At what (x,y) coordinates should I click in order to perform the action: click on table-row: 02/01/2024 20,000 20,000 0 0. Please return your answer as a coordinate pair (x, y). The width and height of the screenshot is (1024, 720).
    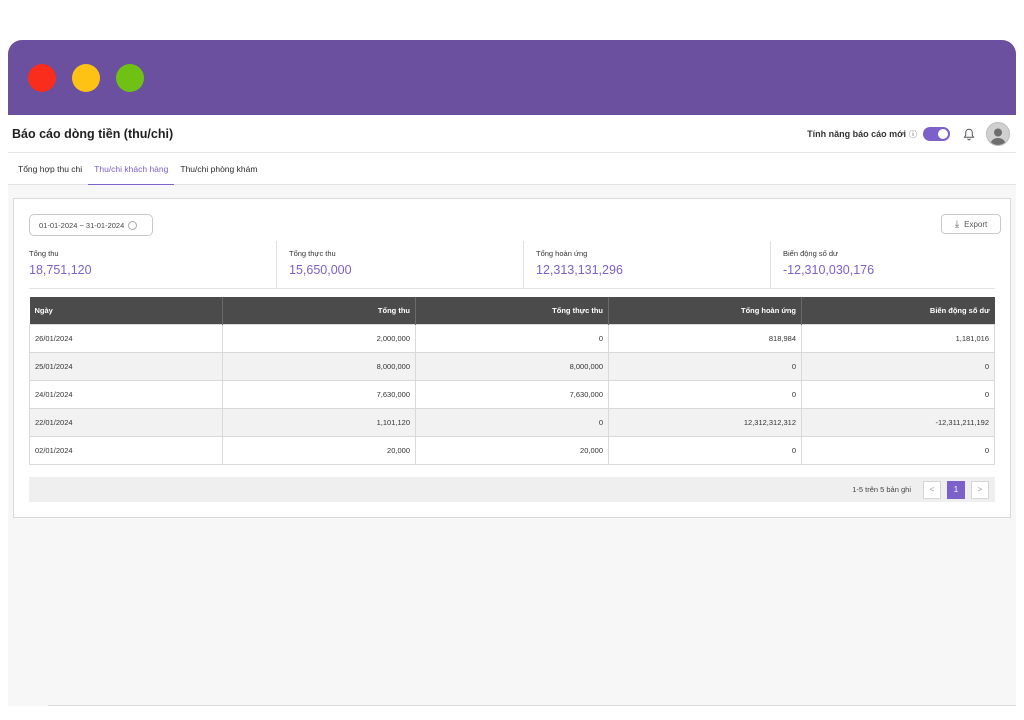
    Looking at the image, I should click on (512, 450).